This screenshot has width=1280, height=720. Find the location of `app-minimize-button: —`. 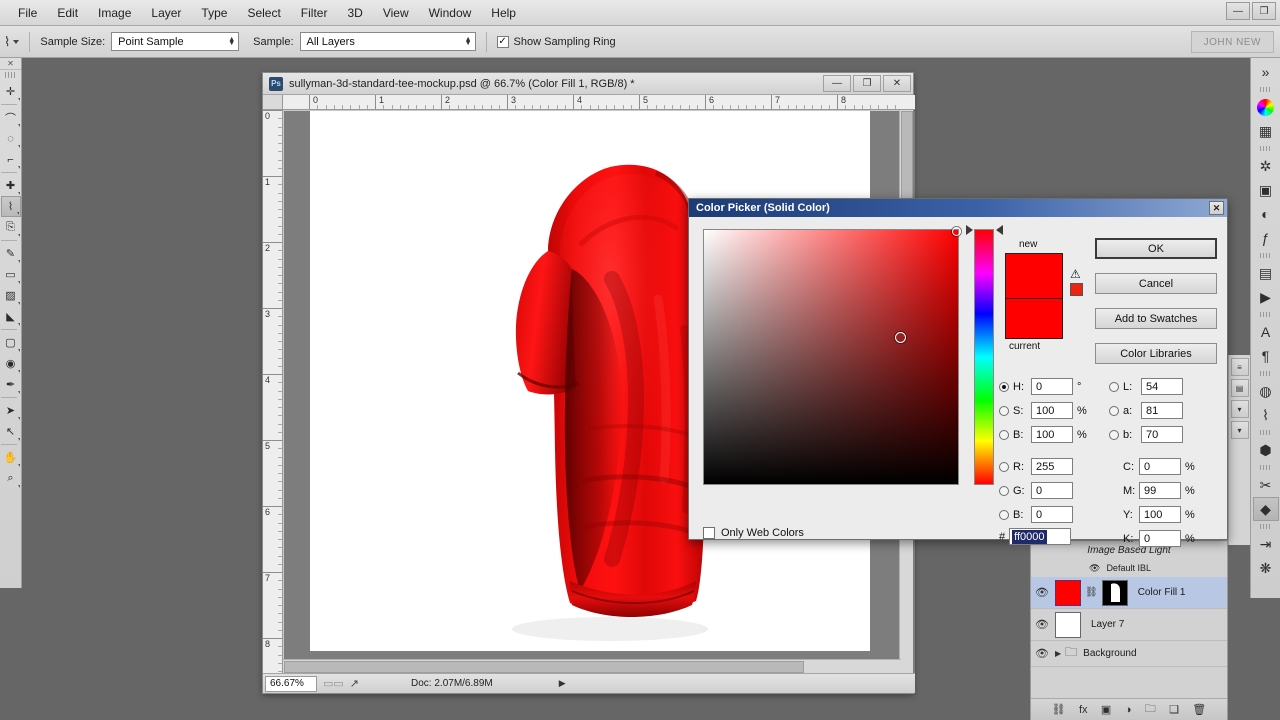

app-minimize-button: — is located at coordinates (1238, 11).